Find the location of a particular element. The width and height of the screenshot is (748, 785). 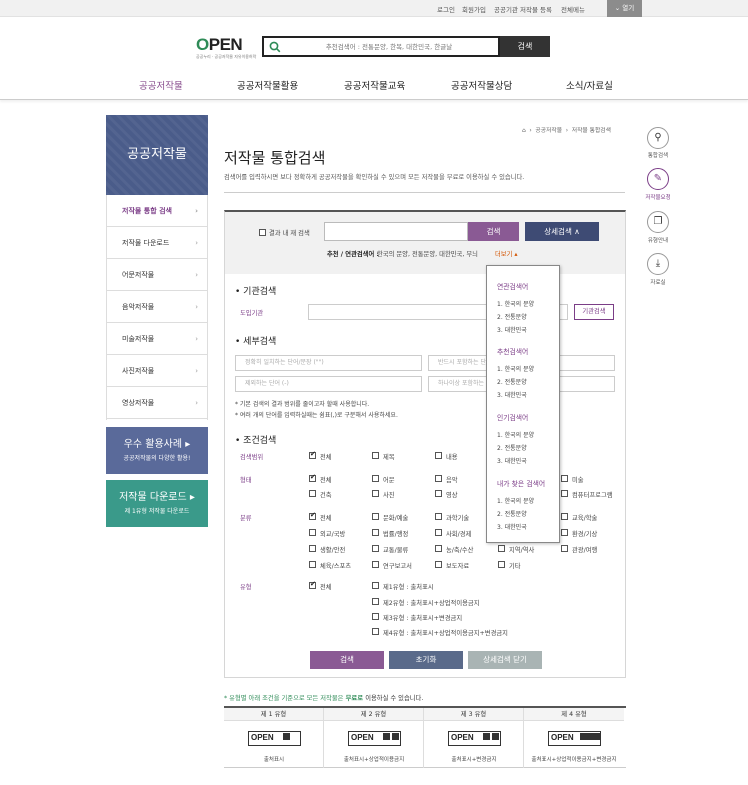

exclude-input: 제외하는 단어 (-) is located at coordinates (328, 384).